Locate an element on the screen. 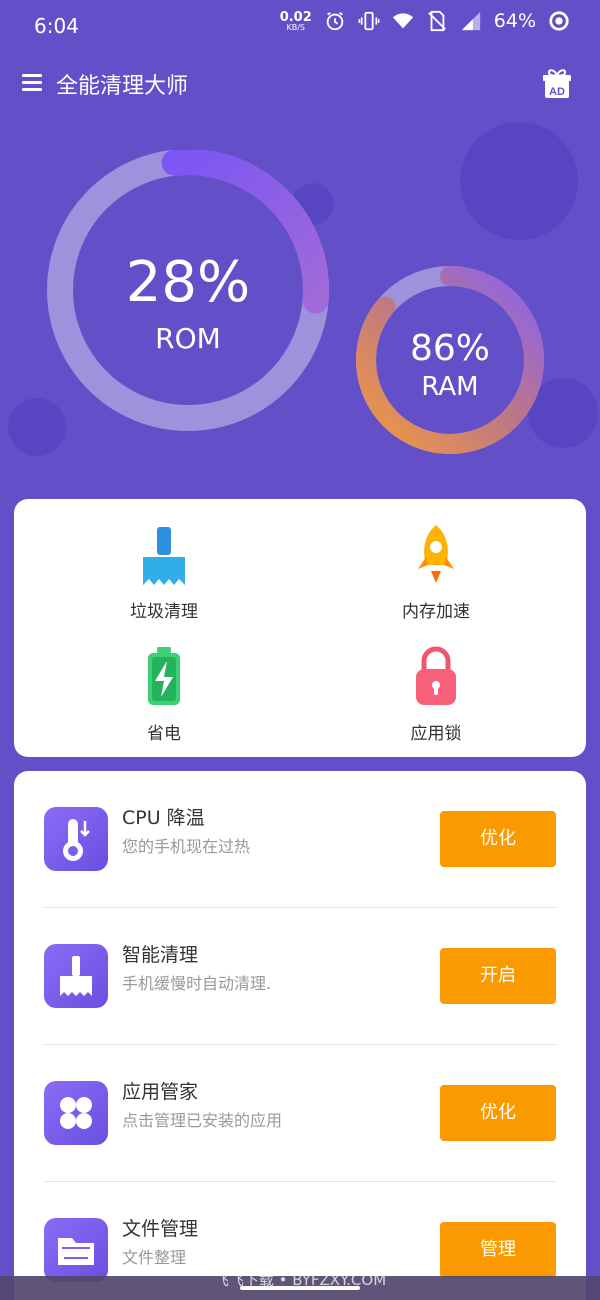  list-item-subtitle: 手机缓慢时自动清理. is located at coordinates (197, 983).